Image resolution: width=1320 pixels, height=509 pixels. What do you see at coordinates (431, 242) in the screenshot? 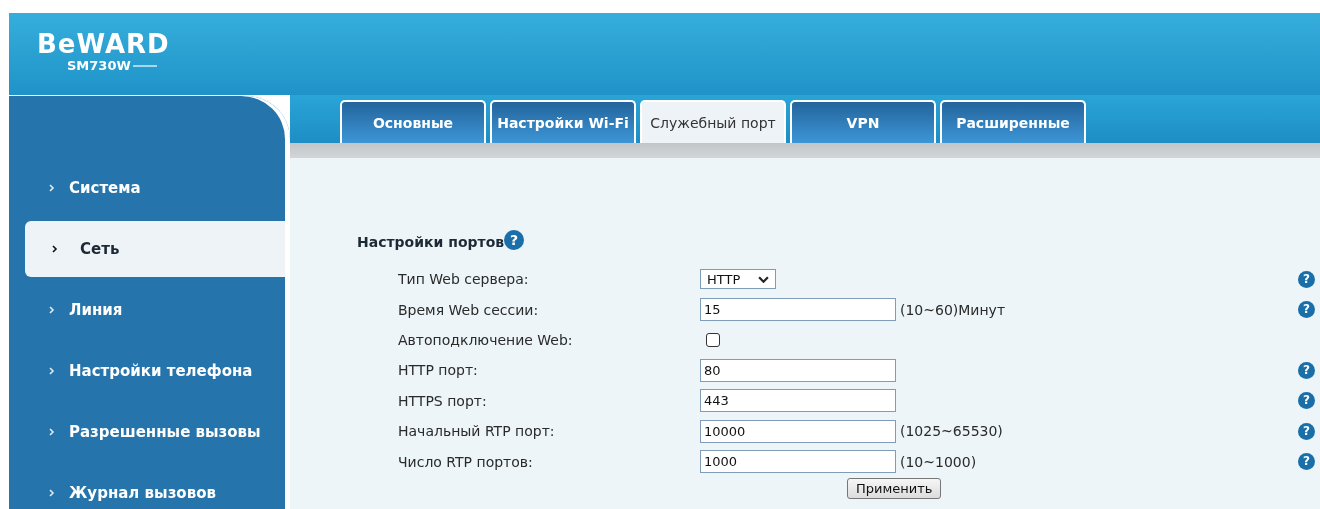
I see `section-title: Настройки портов` at bounding box center [431, 242].